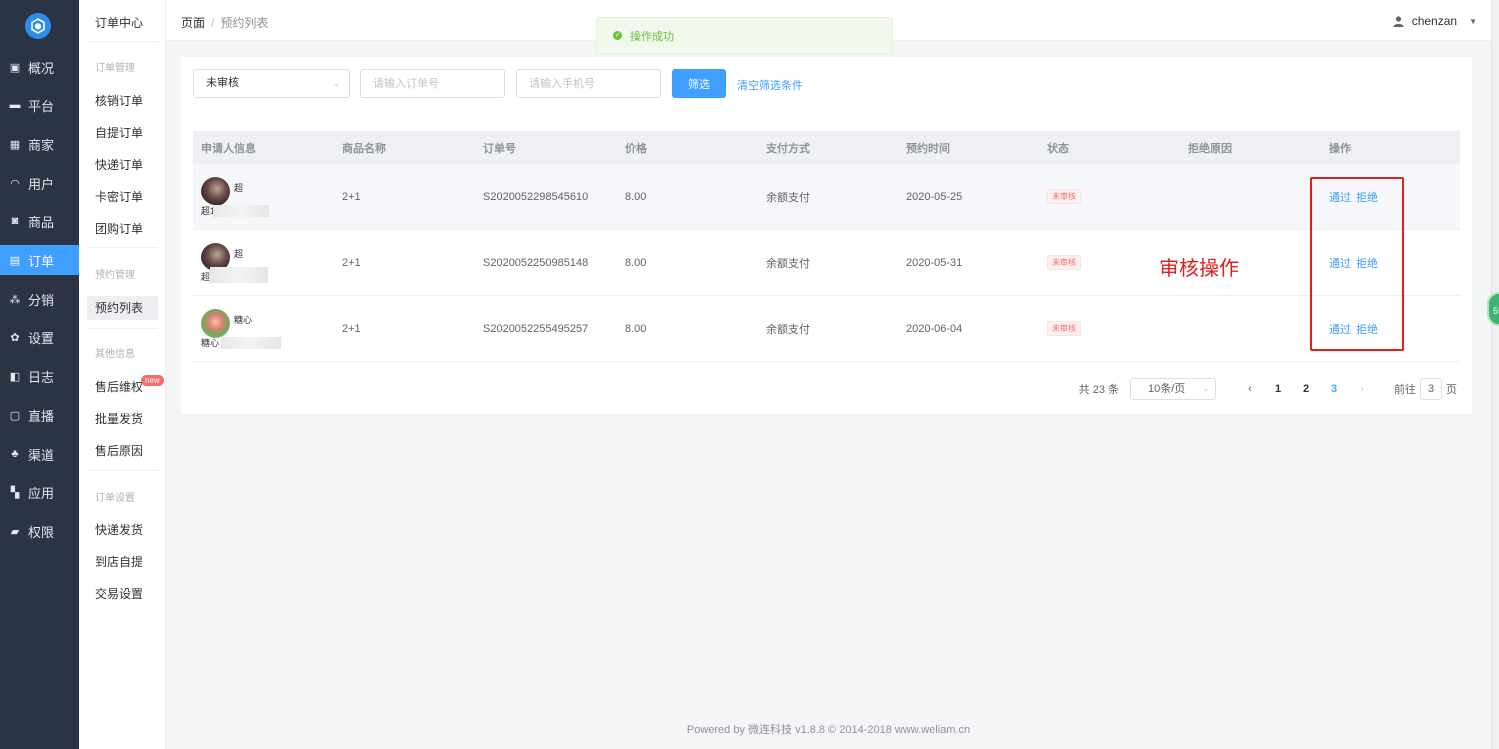 The image size is (1499, 749). Describe the element at coordinates (1473, 21) in the screenshot. I see `caret-down-icon: ▼` at that location.